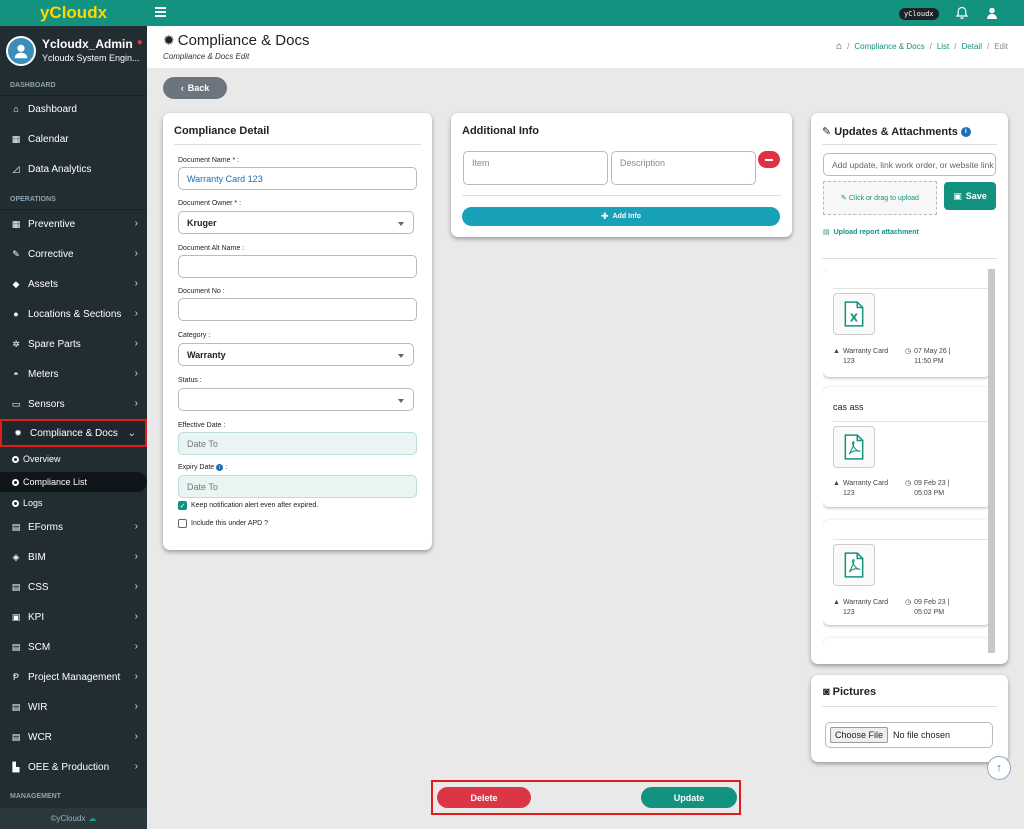 The height and width of the screenshot is (829, 1024). Describe the element at coordinates (73, 224) in the screenshot. I see `sidebar-item-preventive: ▦ Preventive ›` at that location.